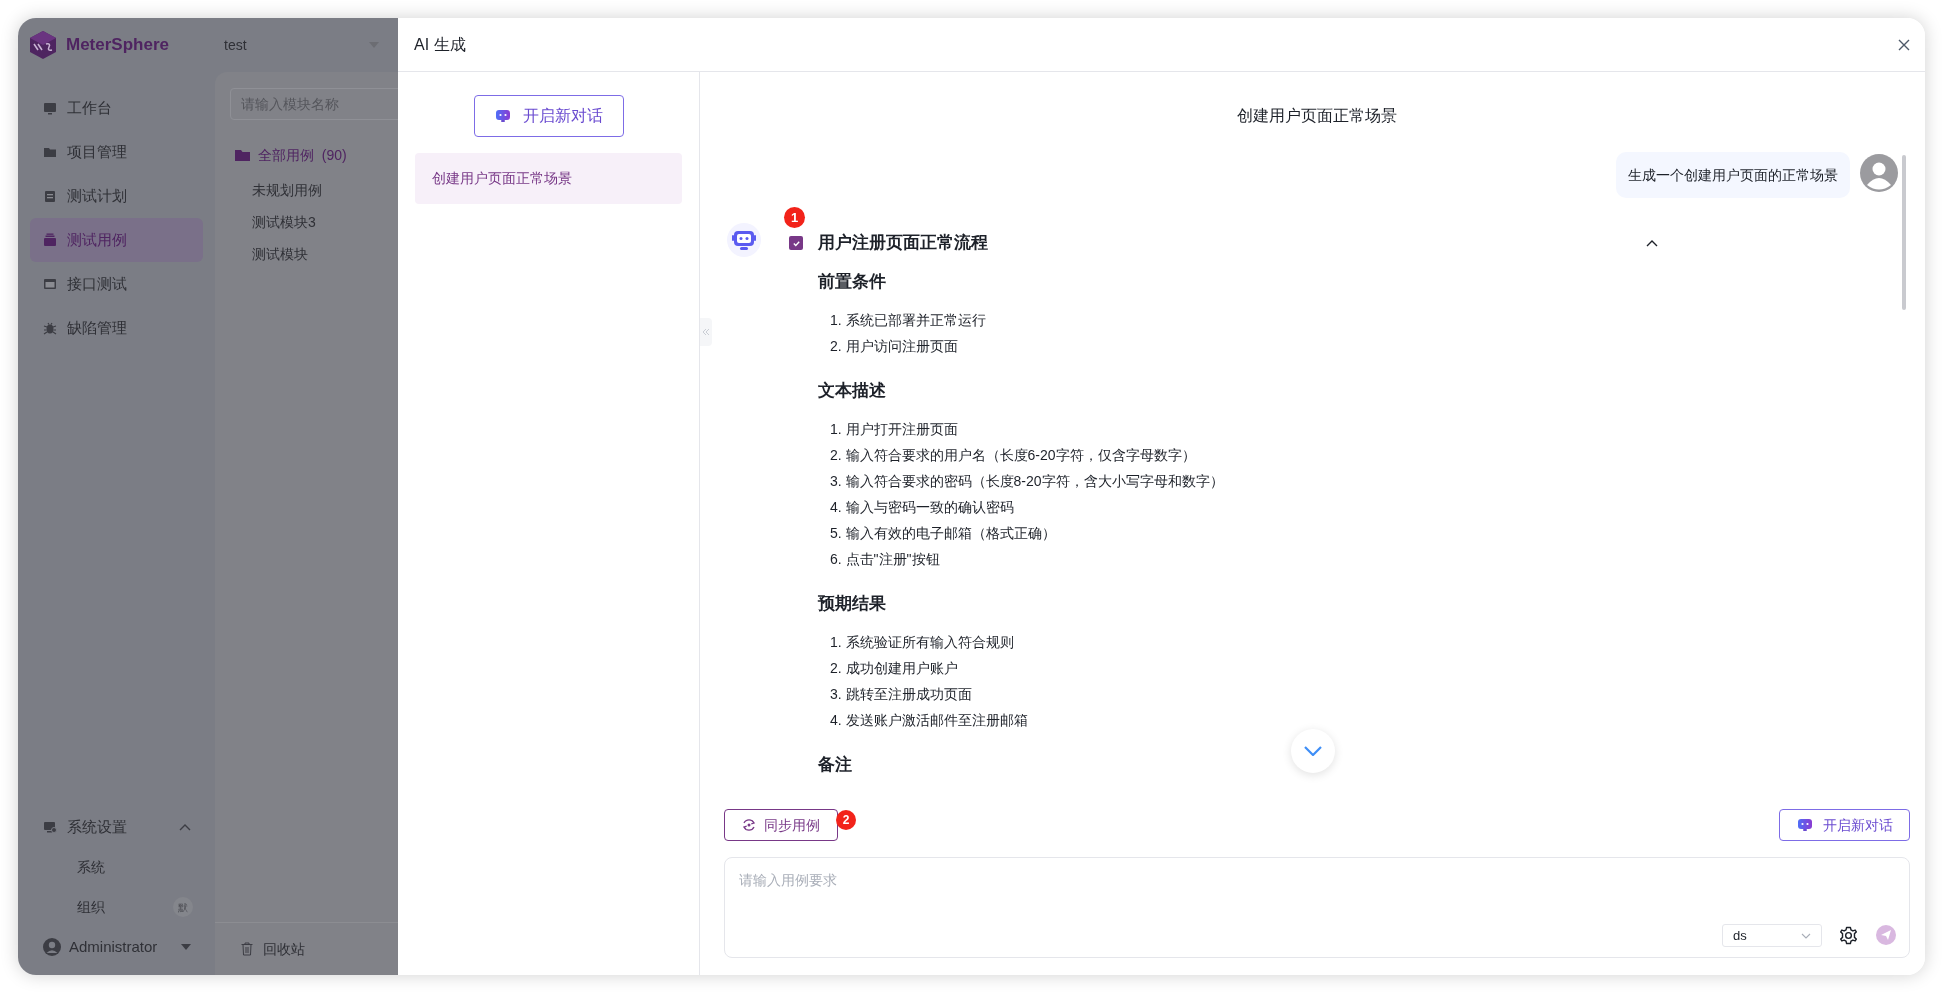  Describe the element at coordinates (302, 155) in the screenshot. I see `tree-node-label: 全部用例 (90)` at that location.